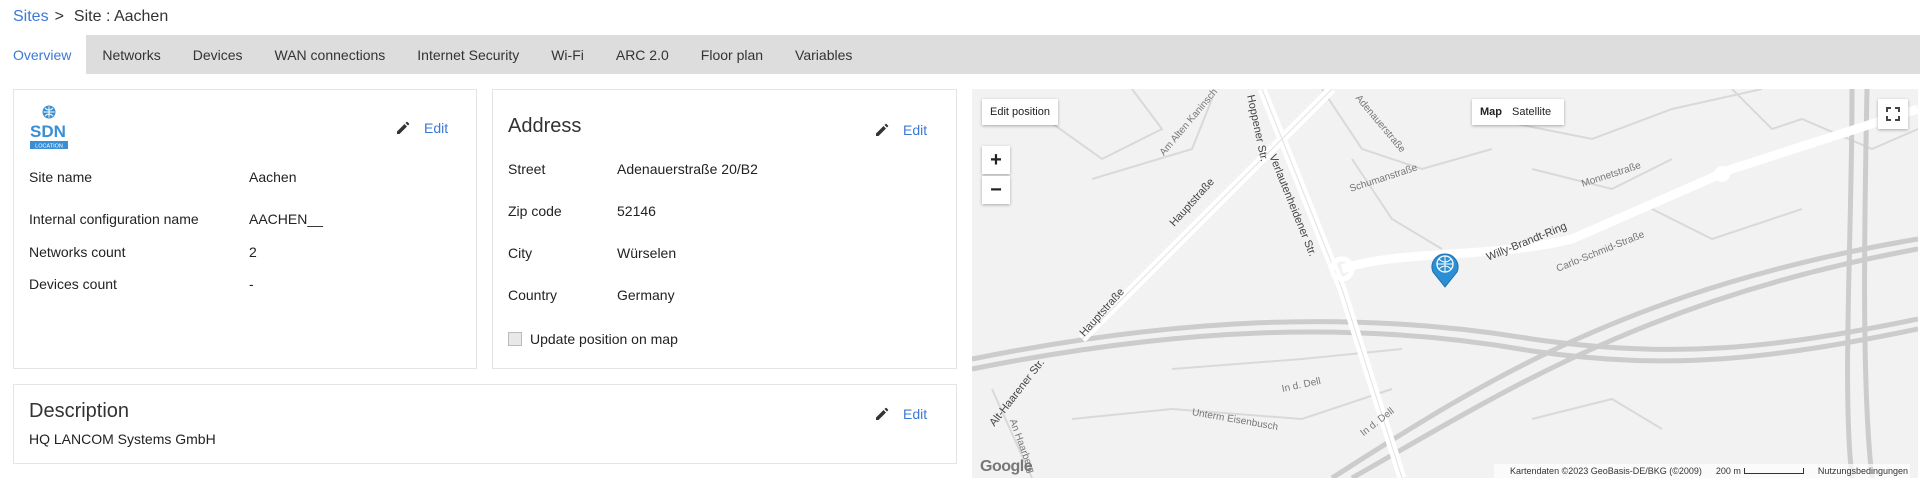 Image resolution: width=1920 pixels, height=494 pixels. I want to click on field-label: Site name, so click(61, 177).